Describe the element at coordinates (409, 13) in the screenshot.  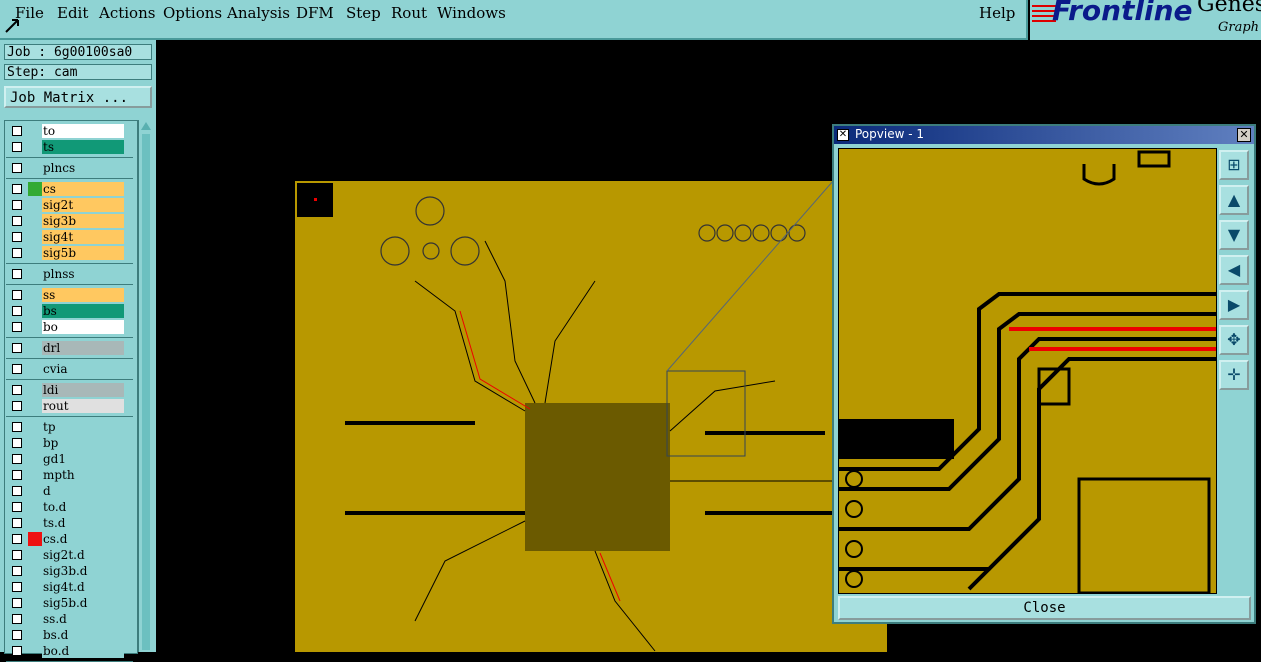
I see `menu-rout: Rout` at that location.